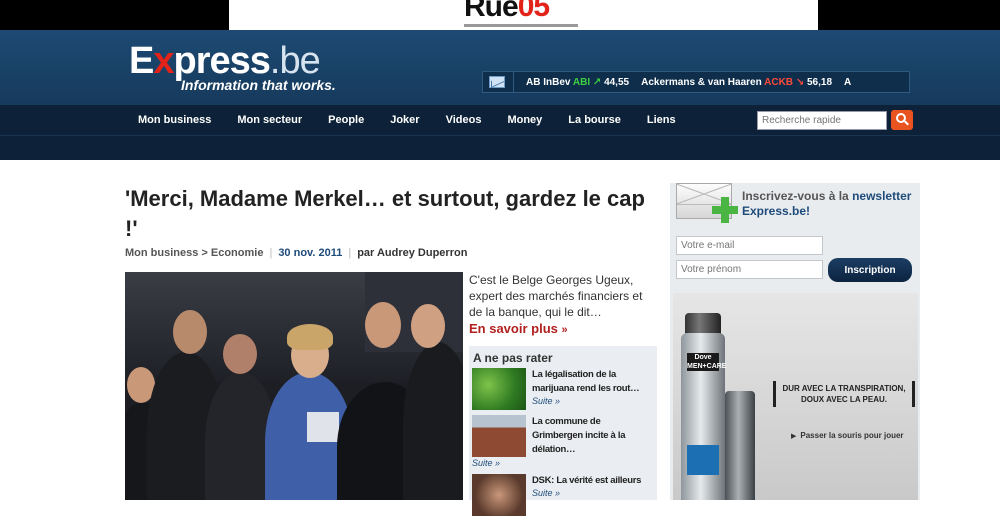 This screenshot has width=1000, height=524. Describe the element at coordinates (661, 120) in the screenshot. I see `nav-item-liens: Liens` at that location.